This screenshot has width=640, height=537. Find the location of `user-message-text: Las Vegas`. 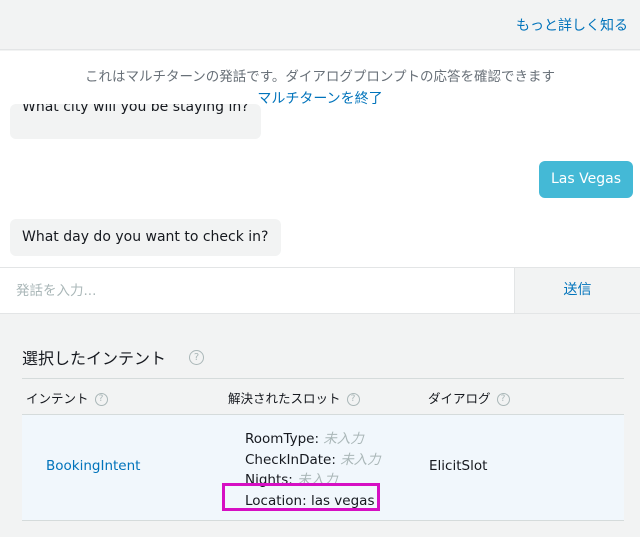

user-message-text: Las Vegas is located at coordinates (586, 179).